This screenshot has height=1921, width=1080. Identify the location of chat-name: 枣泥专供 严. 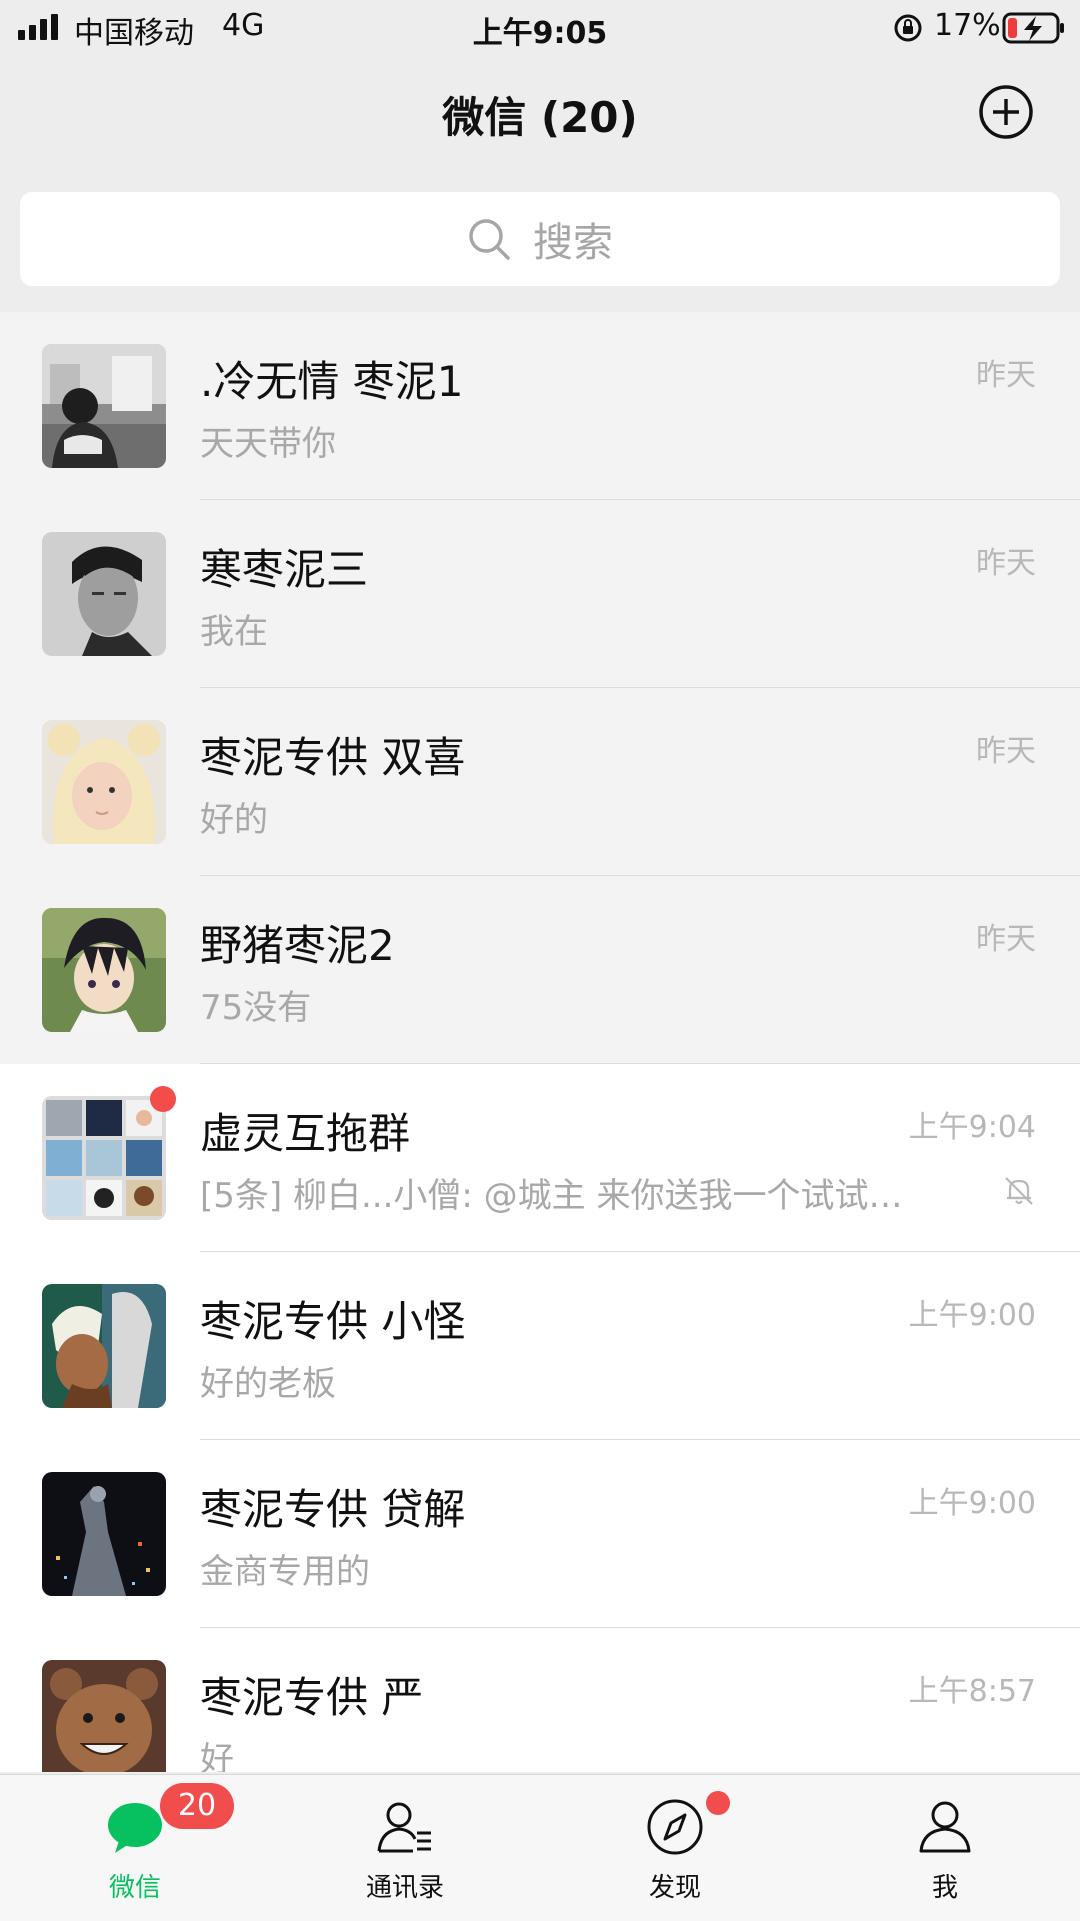
(312, 1697).